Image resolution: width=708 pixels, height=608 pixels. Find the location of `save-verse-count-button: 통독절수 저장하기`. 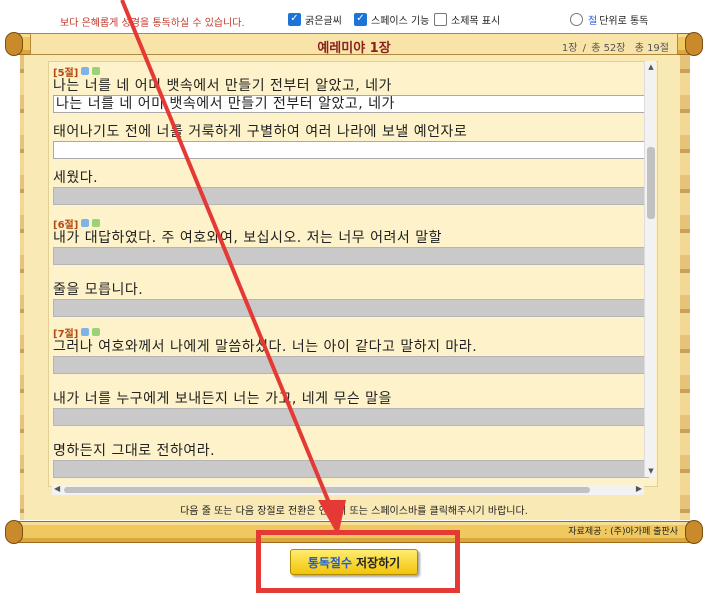

save-verse-count-button: 통독절수 저장하기 is located at coordinates (354, 562).